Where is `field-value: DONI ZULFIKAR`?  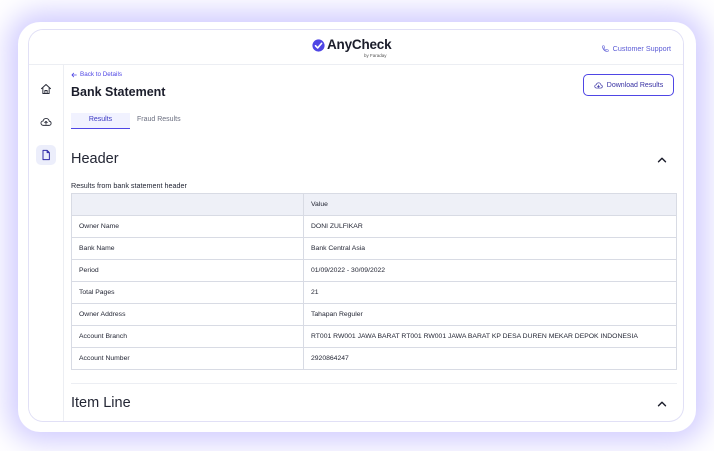 field-value: DONI ZULFIKAR is located at coordinates (490, 226).